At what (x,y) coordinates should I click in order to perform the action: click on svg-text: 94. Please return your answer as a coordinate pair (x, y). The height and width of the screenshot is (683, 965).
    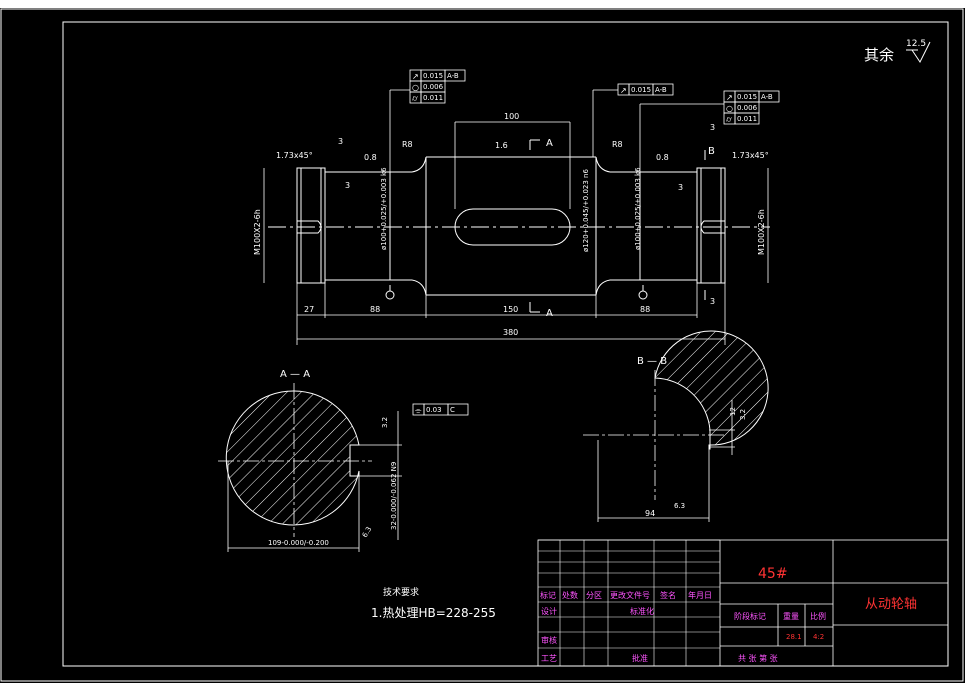
    Looking at the image, I should click on (650, 513).